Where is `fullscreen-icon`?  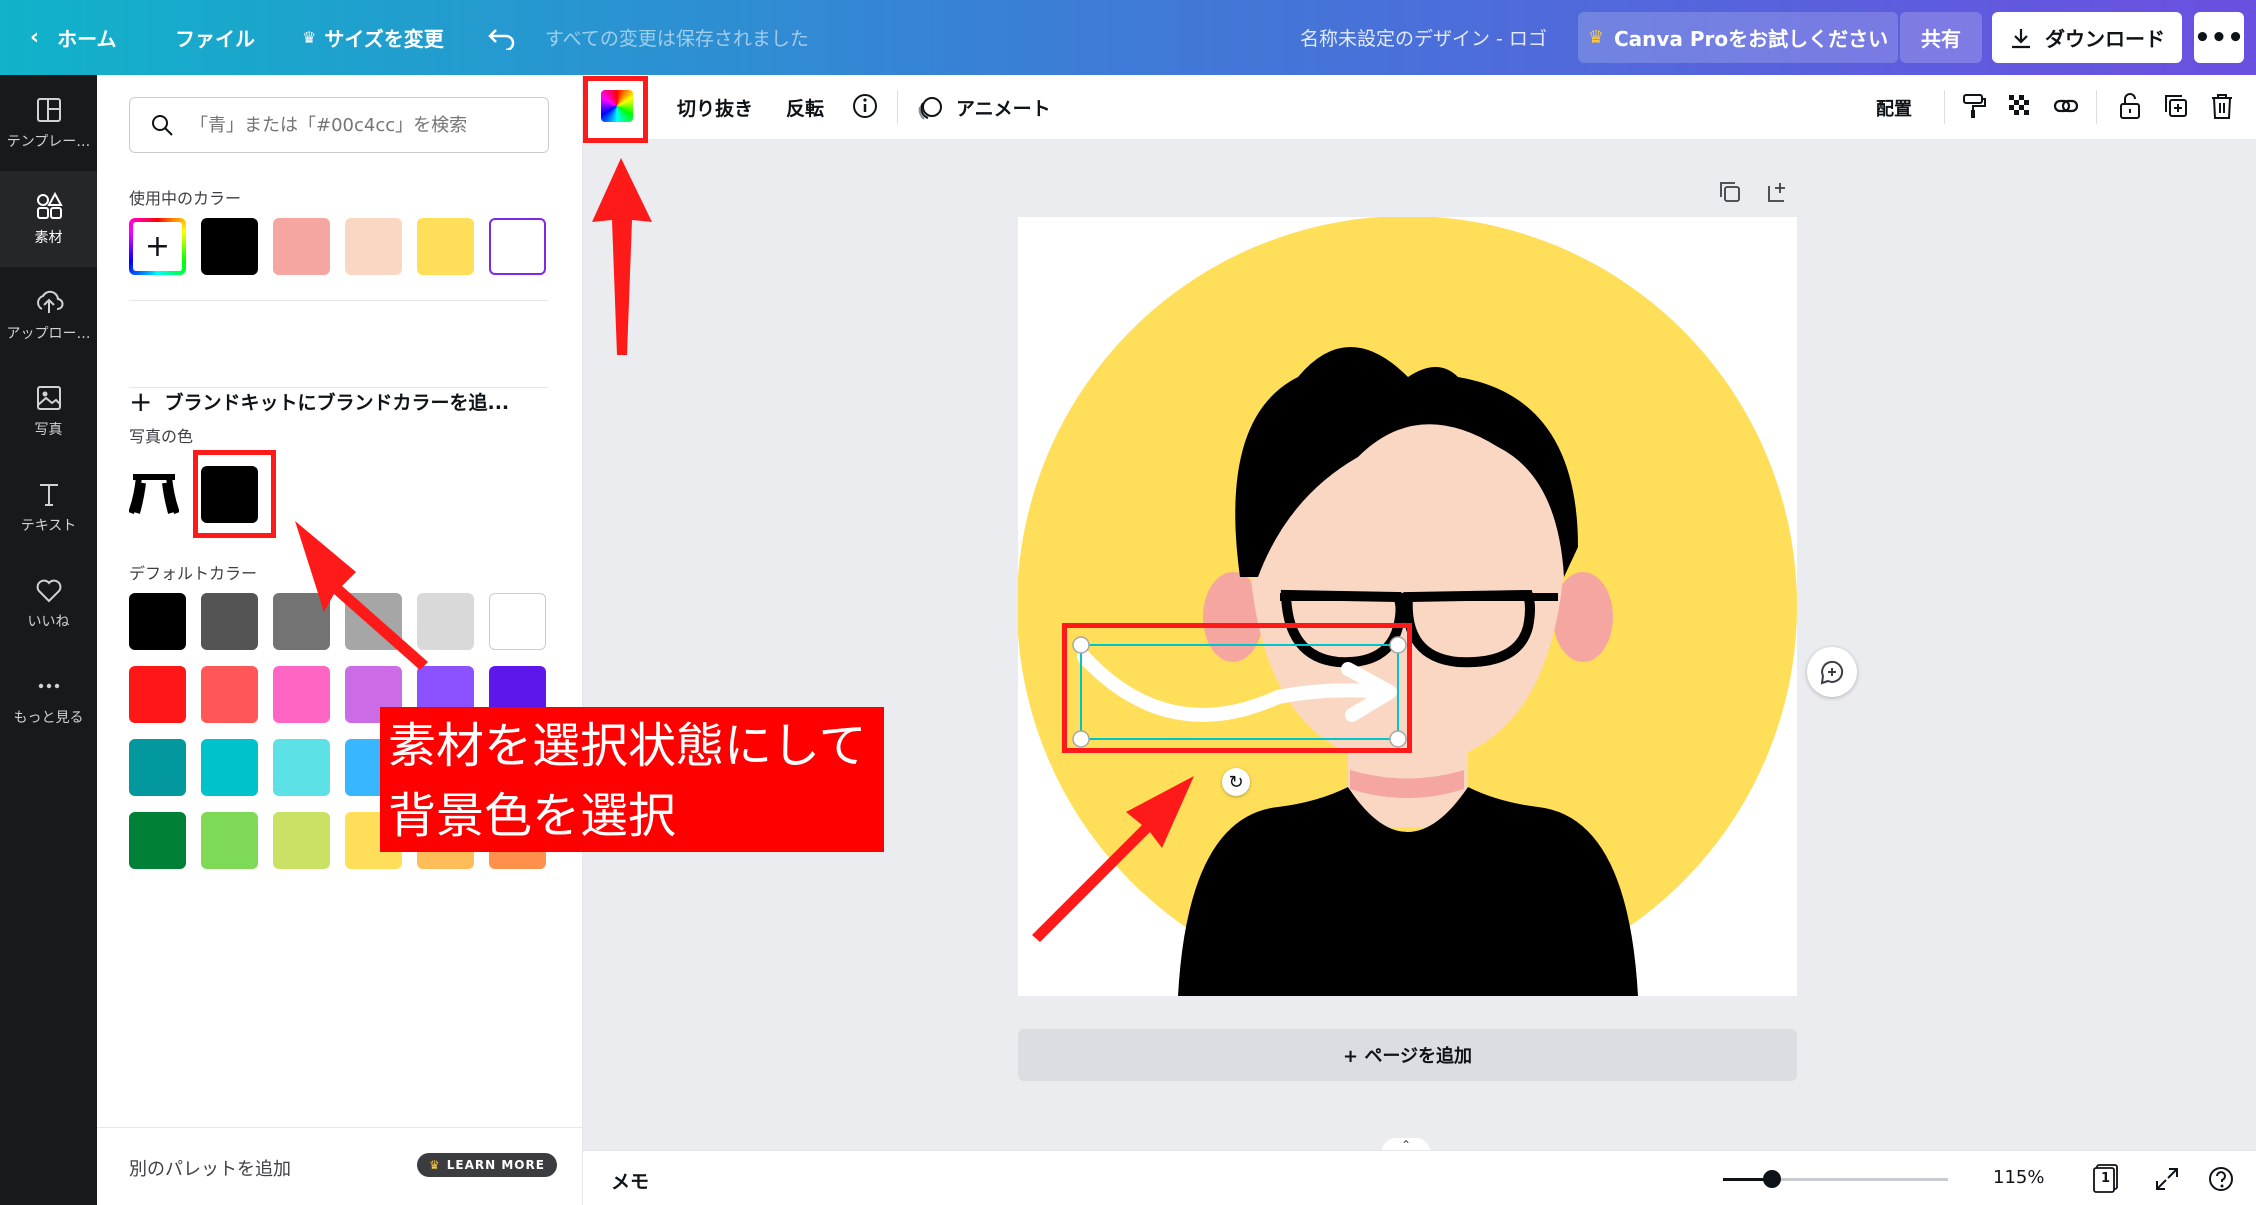 fullscreen-icon is located at coordinates (2167, 1179).